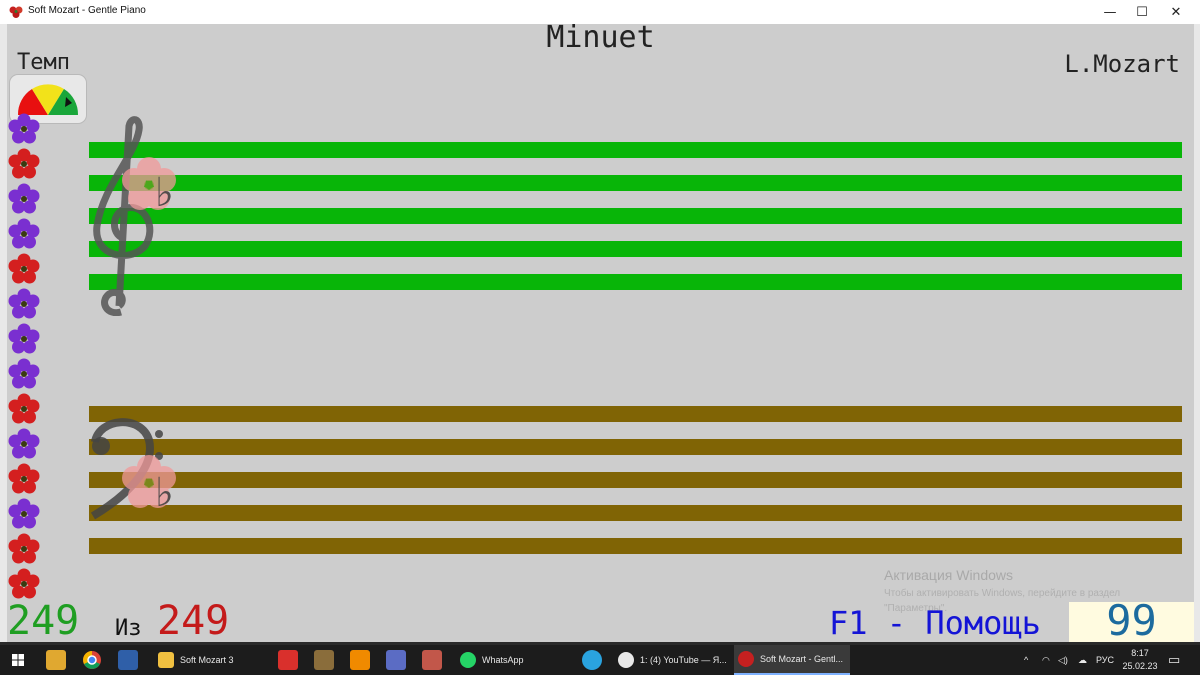 The width and height of the screenshot is (1200, 675). I want to click on windows-start-icon, so click(18, 660).